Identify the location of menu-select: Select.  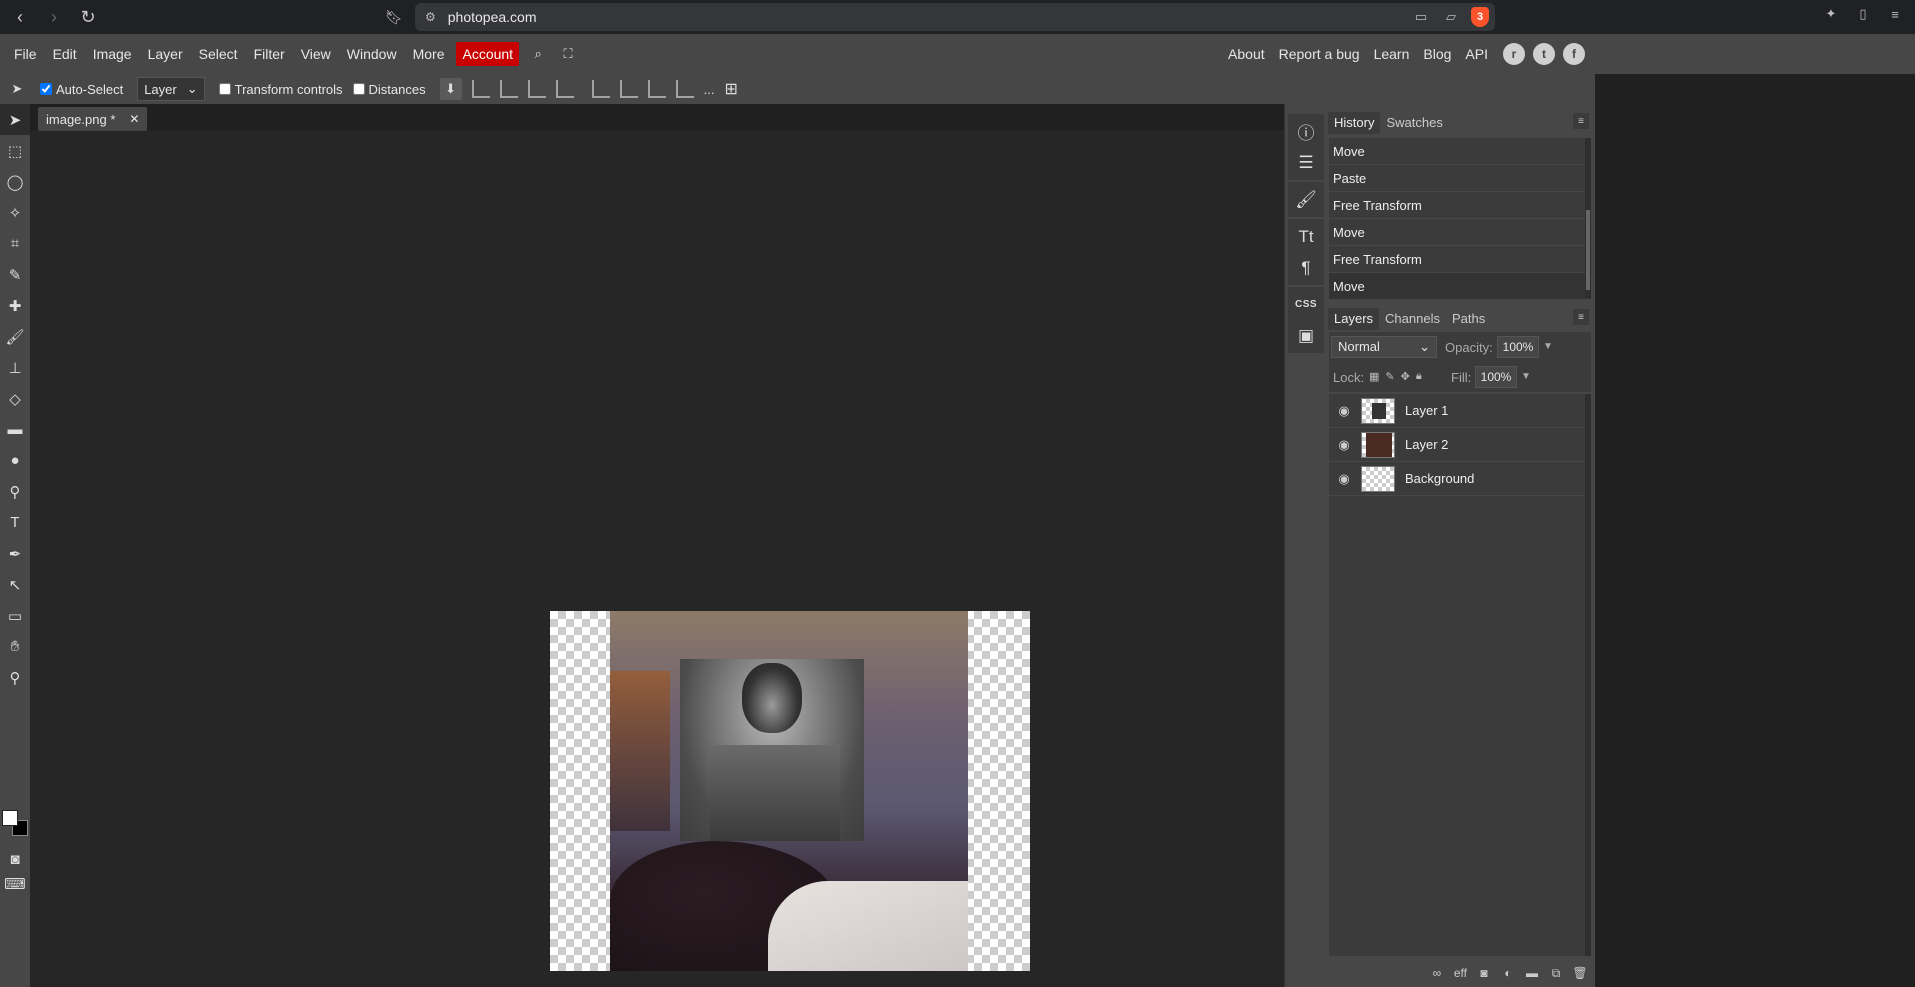
(218, 54).